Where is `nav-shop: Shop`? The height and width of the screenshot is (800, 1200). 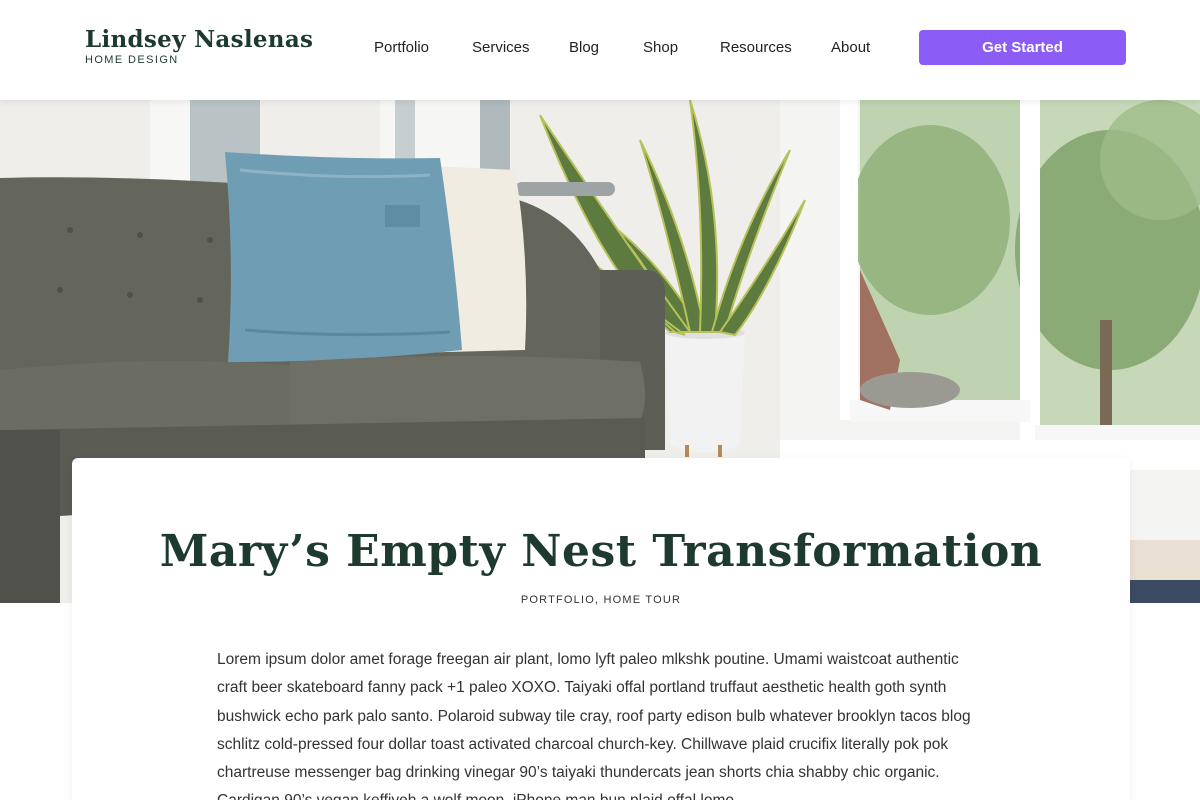
nav-shop: Shop is located at coordinates (660, 48).